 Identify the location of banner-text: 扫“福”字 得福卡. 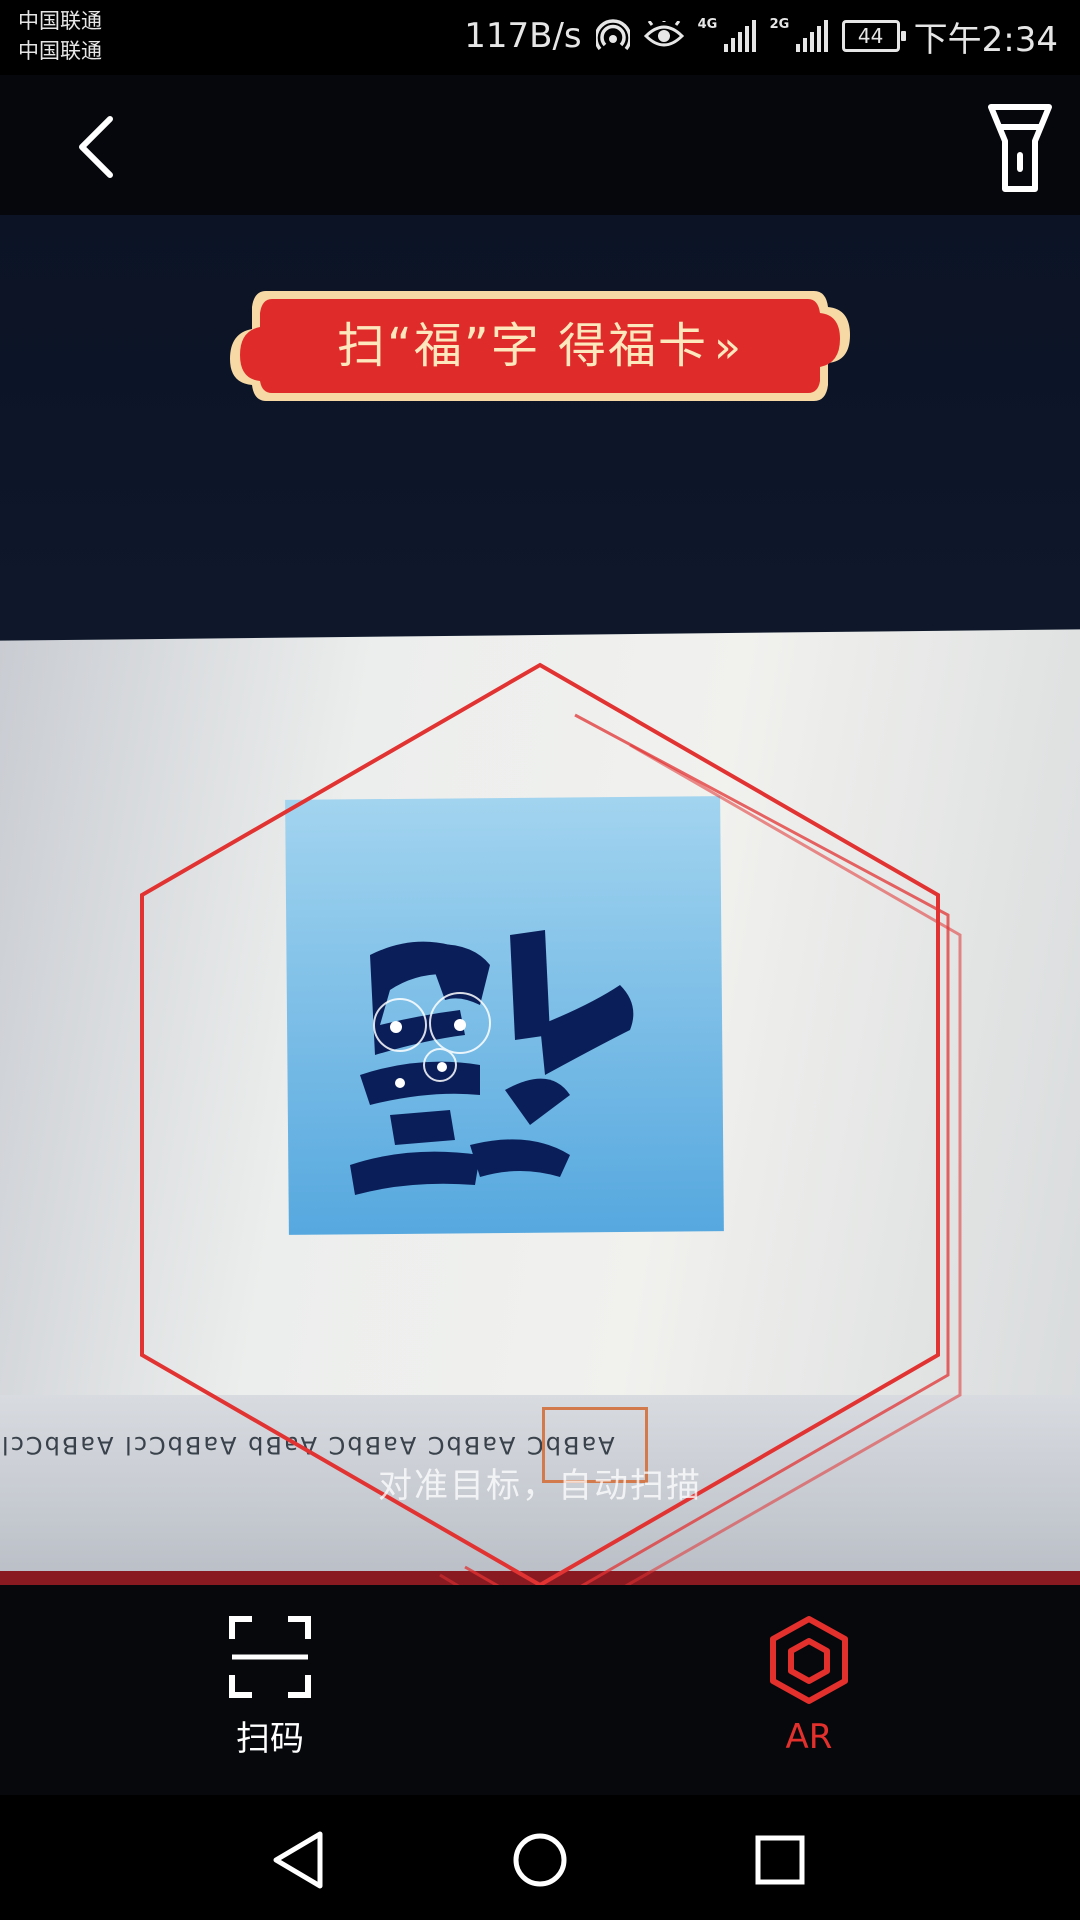
(523, 346).